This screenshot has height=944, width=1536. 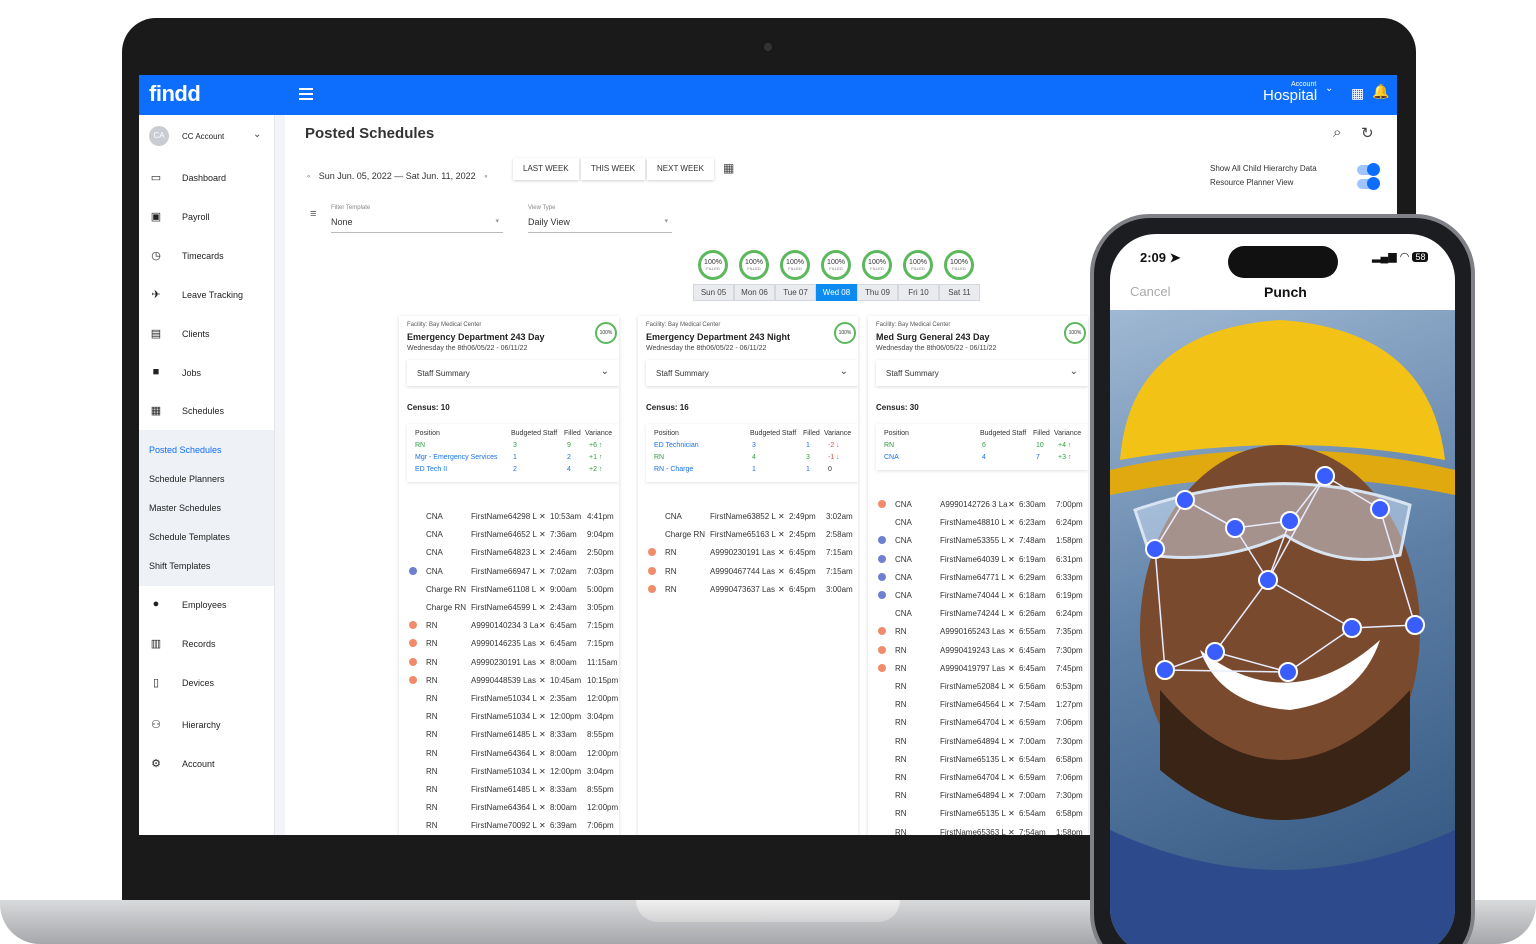 I want to click on sidebar-subitem-posted-schedules: Posted Schedules, so click(x=185, y=450).